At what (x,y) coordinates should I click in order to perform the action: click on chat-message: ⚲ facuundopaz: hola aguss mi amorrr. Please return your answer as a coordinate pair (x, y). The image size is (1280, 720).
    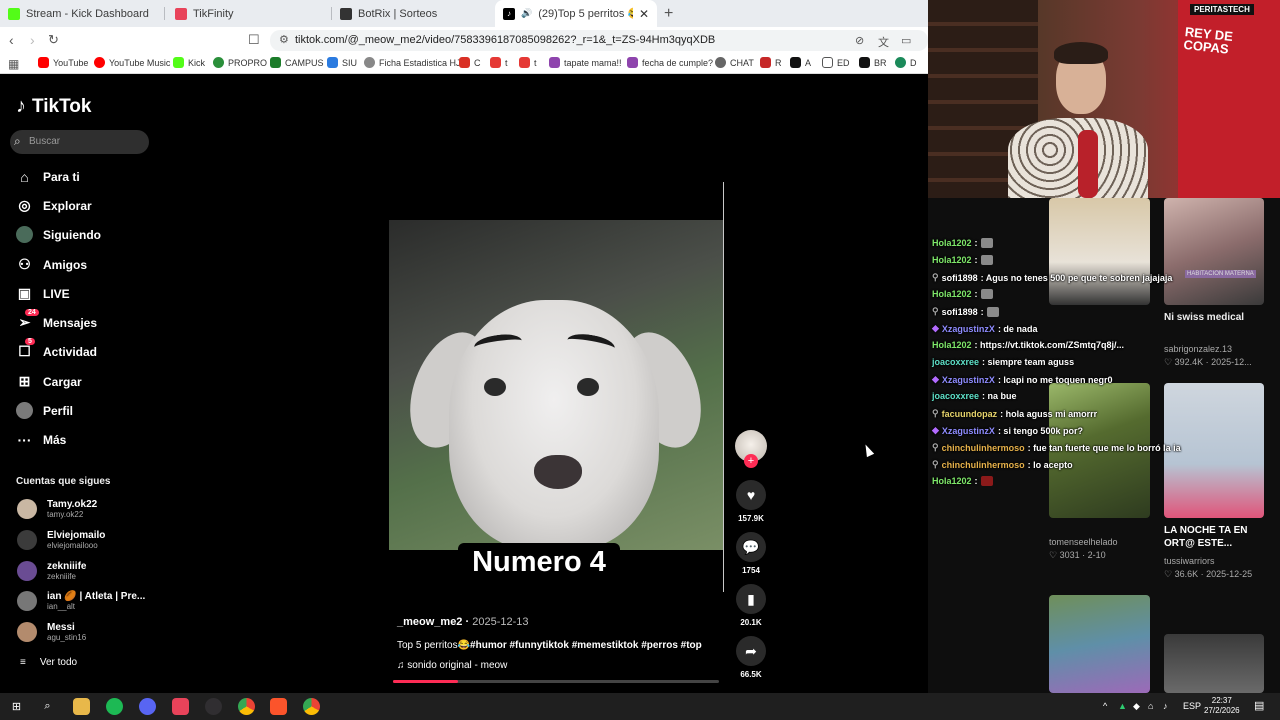
    Looking at the image, I should click on (1015, 413).